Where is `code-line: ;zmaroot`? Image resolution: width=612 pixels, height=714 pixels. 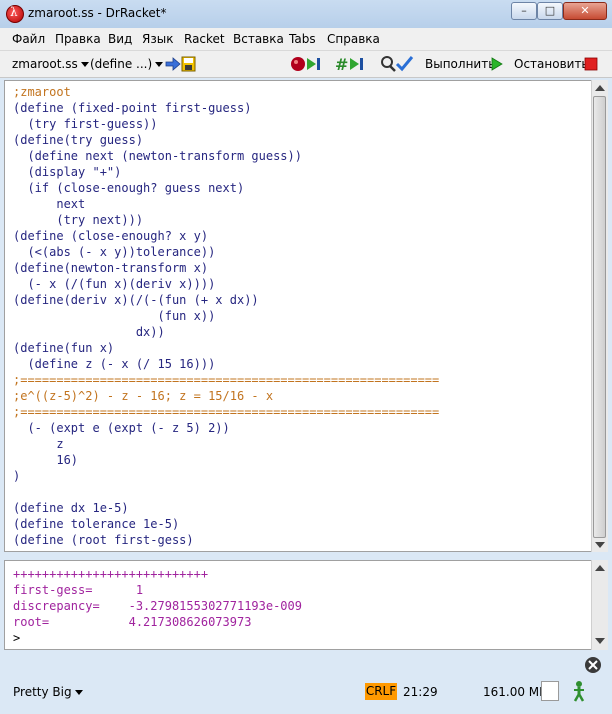 code-line: ;zmaroot is located at coordinates (42, 92).